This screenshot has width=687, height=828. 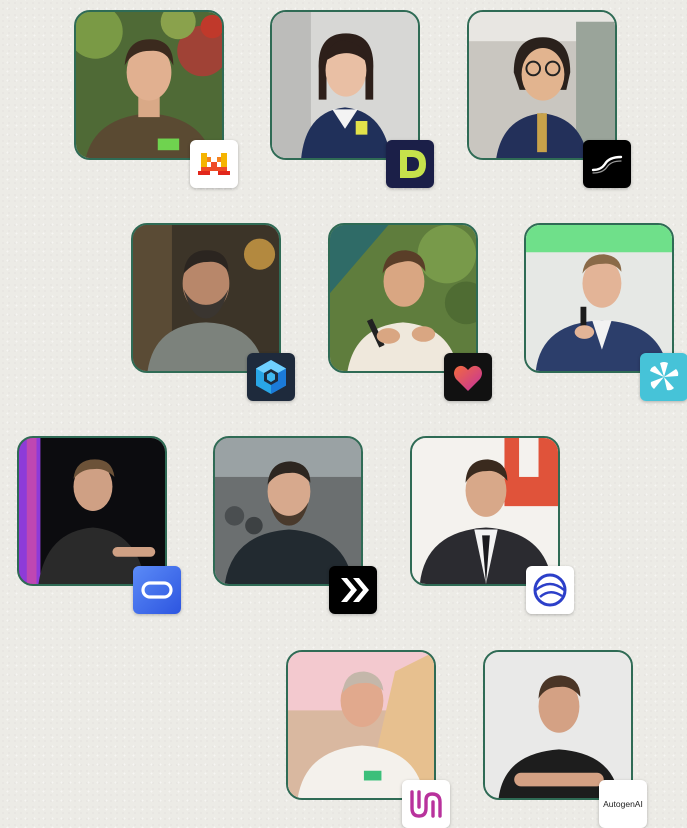 What do you see at coordinates (157, 590) in the screenshot?
I see `rounded-rect-logo-icon` at bounding box center [157, 590].